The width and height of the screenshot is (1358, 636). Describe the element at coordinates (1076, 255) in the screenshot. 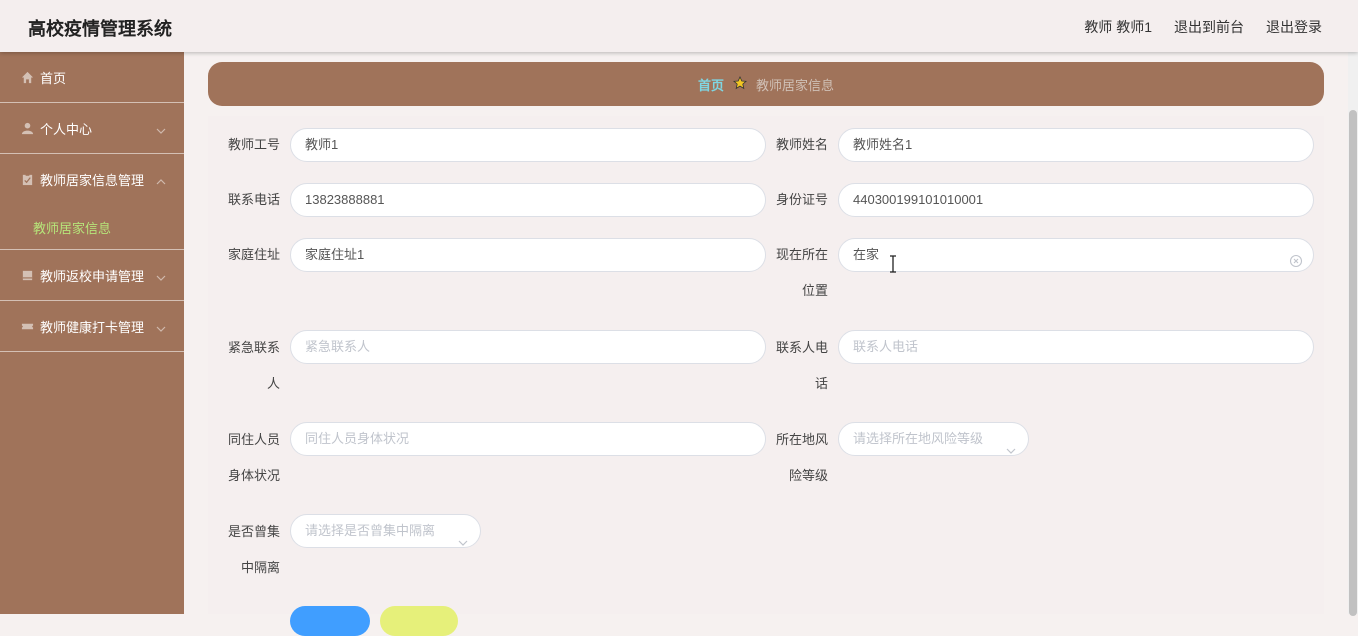

I see `location-input: 在家` at that location.